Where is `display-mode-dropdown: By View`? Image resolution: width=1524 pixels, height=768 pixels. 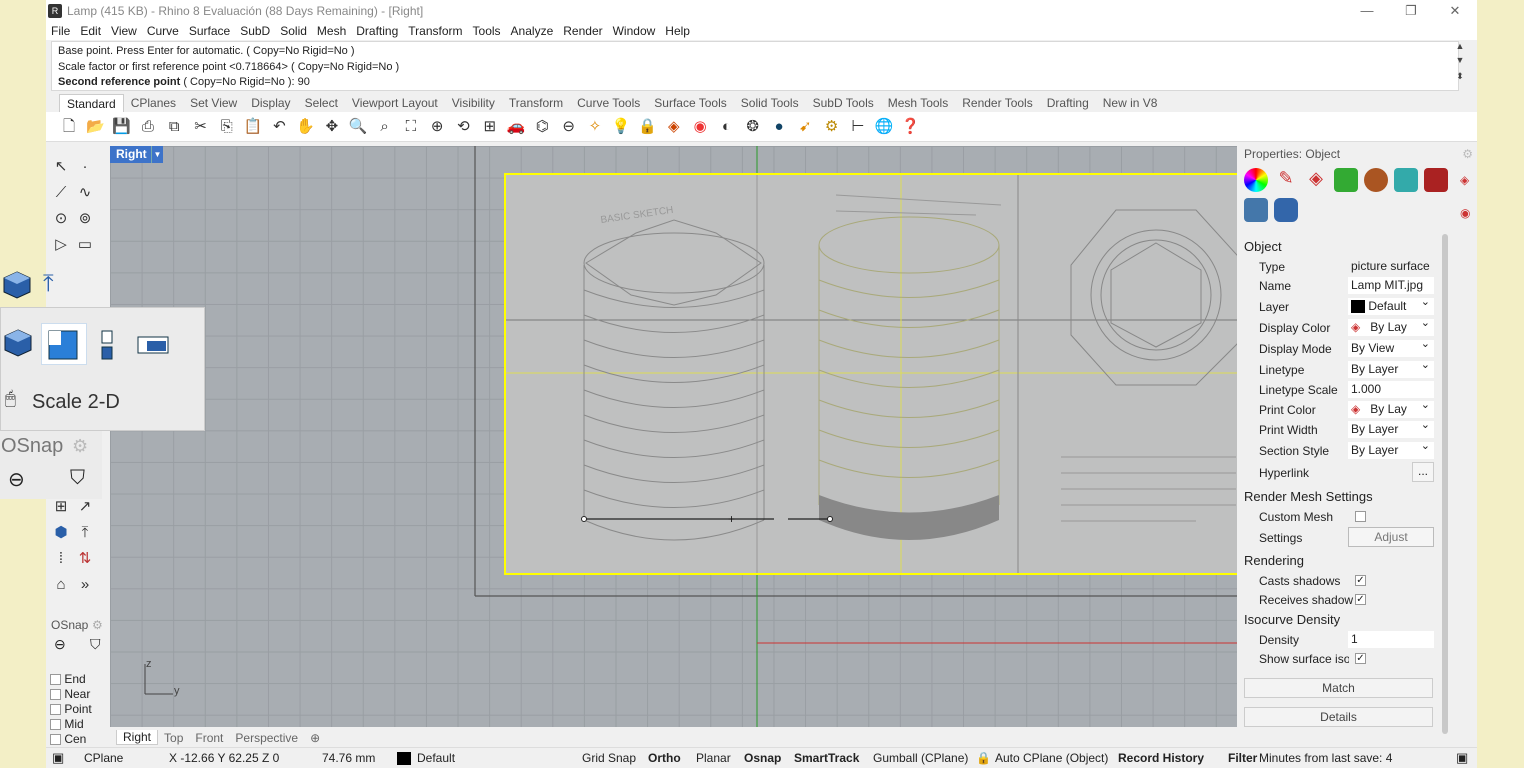 display-mode-dropdown: By View is located at coordinates (1391, 346).